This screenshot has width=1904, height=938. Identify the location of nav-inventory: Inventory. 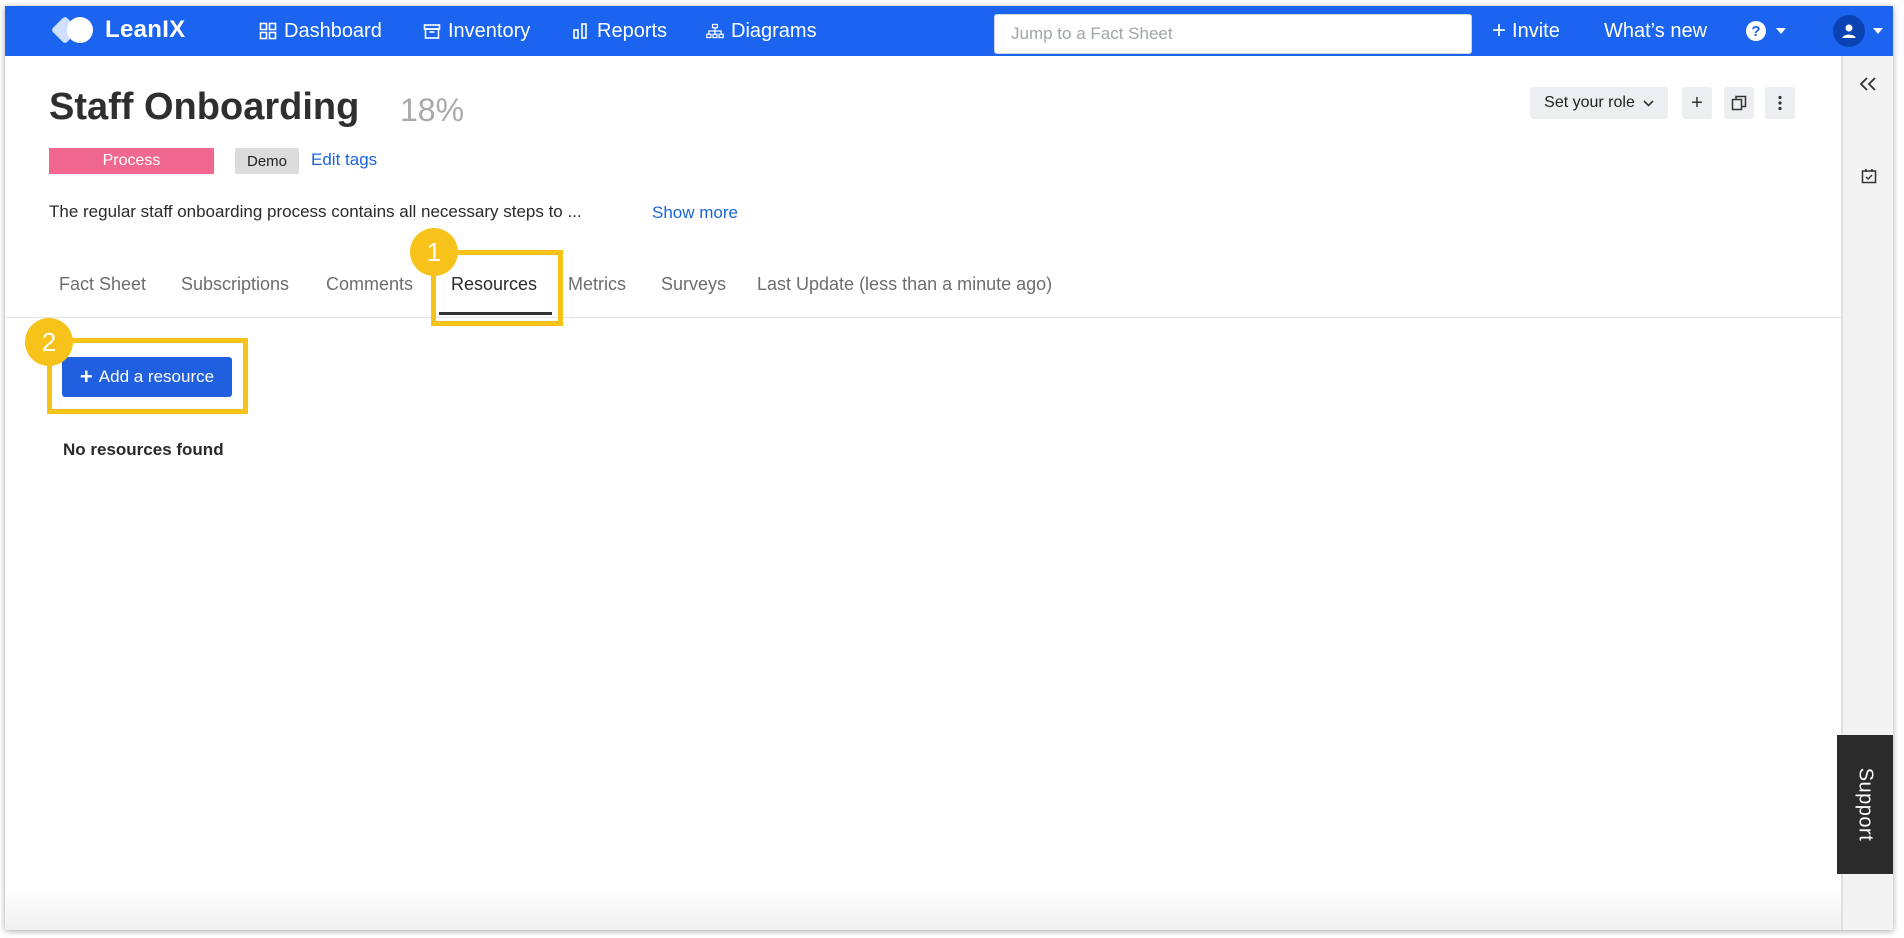
(476, 31).